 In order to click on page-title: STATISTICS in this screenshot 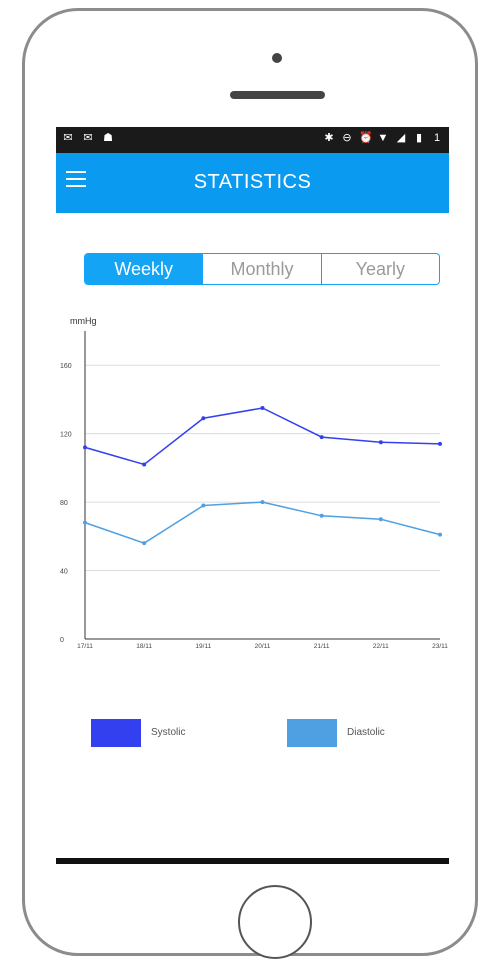, I will do `click(252, 182)`.